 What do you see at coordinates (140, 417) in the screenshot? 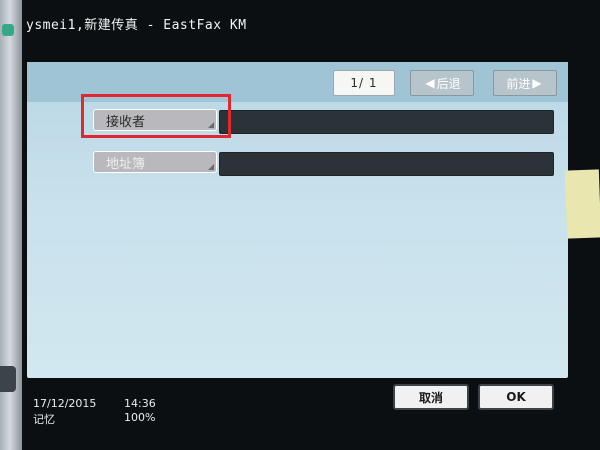
I see `memory-value: 100%` at bounding box center [140, 417].